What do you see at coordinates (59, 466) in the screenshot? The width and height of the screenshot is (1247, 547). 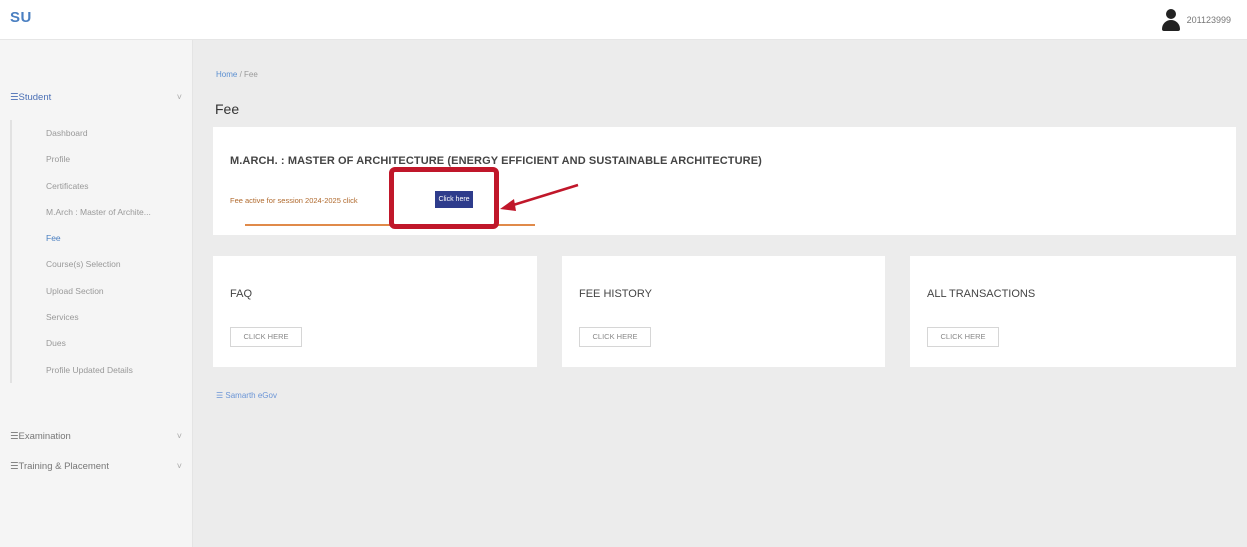 I see `sidebar-group-label: ☰Training & Placement` at bounding box center [59, 466].